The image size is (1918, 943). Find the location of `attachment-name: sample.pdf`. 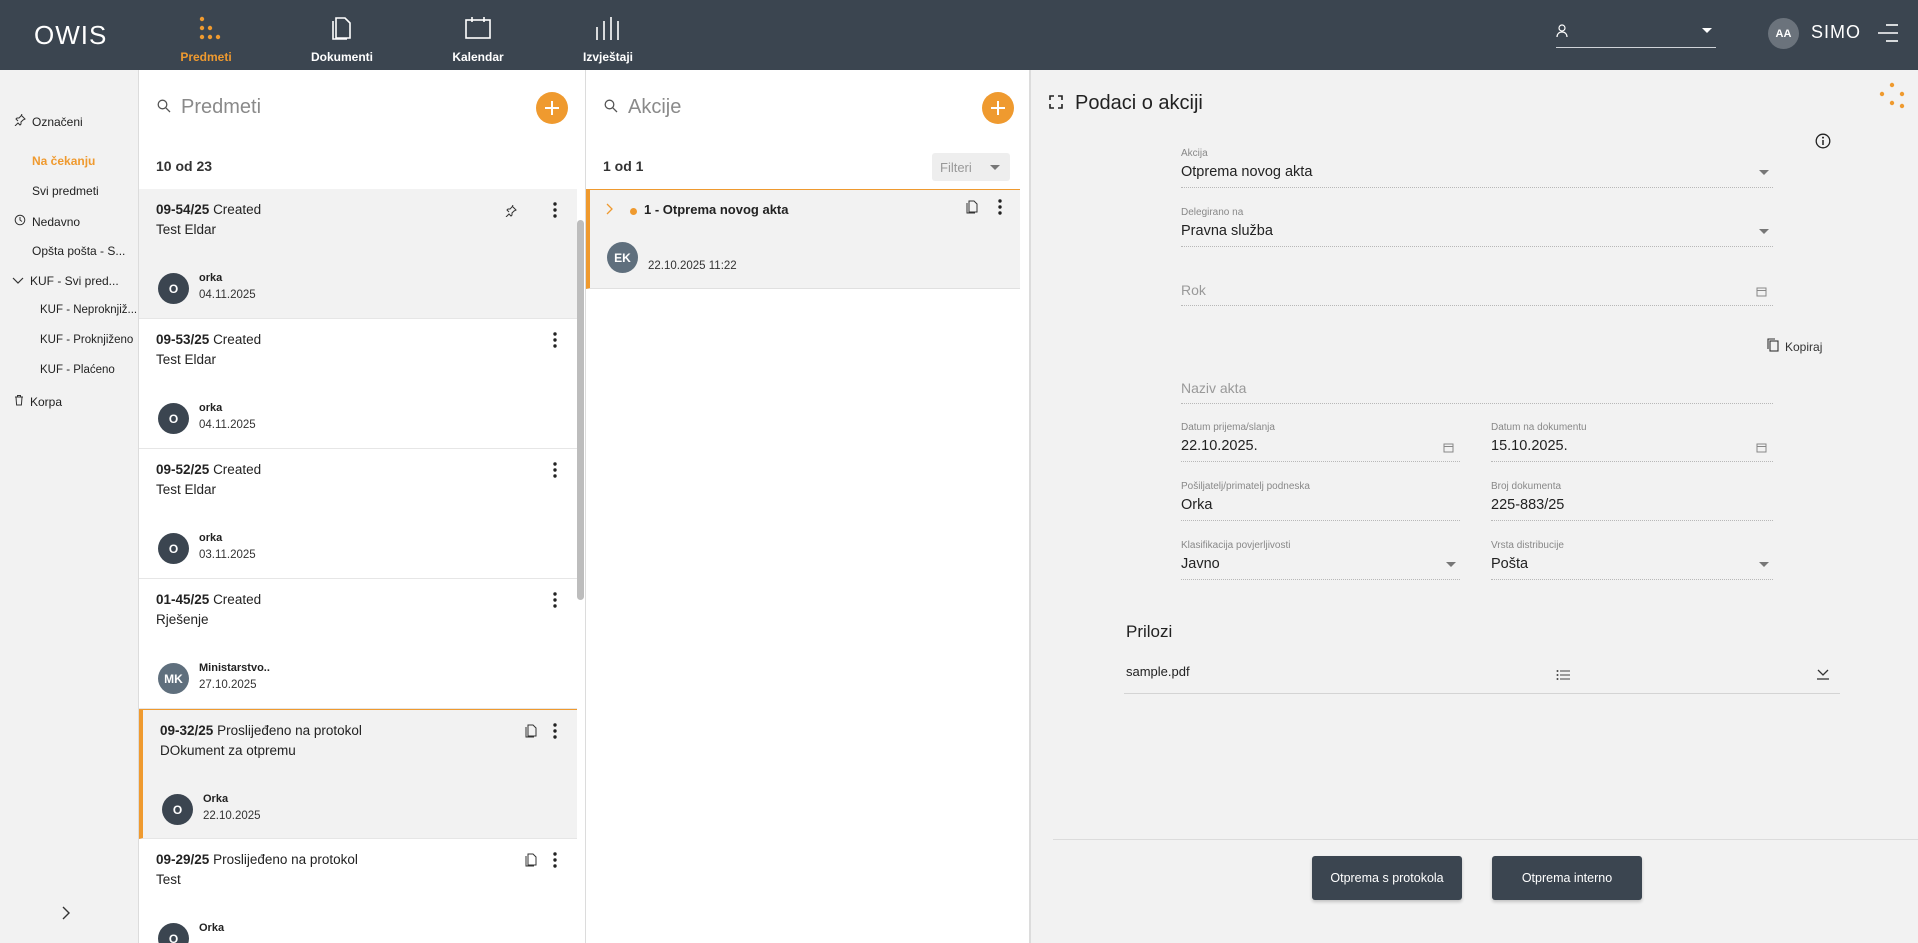

attachment-name: sample.pdf is located at coordinates (1158, 671).